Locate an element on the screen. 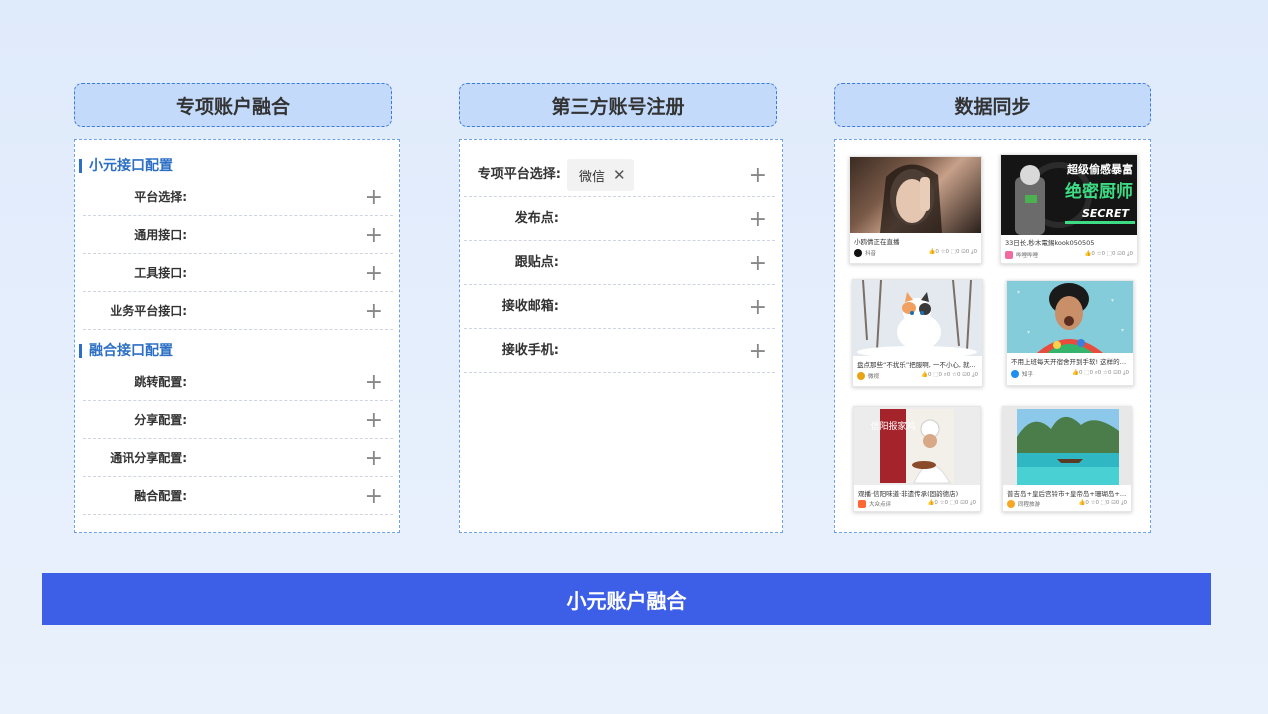 The height and width of the screenshot is (714, 1268). zhihu-icon is located at coordinates (1015, 374).